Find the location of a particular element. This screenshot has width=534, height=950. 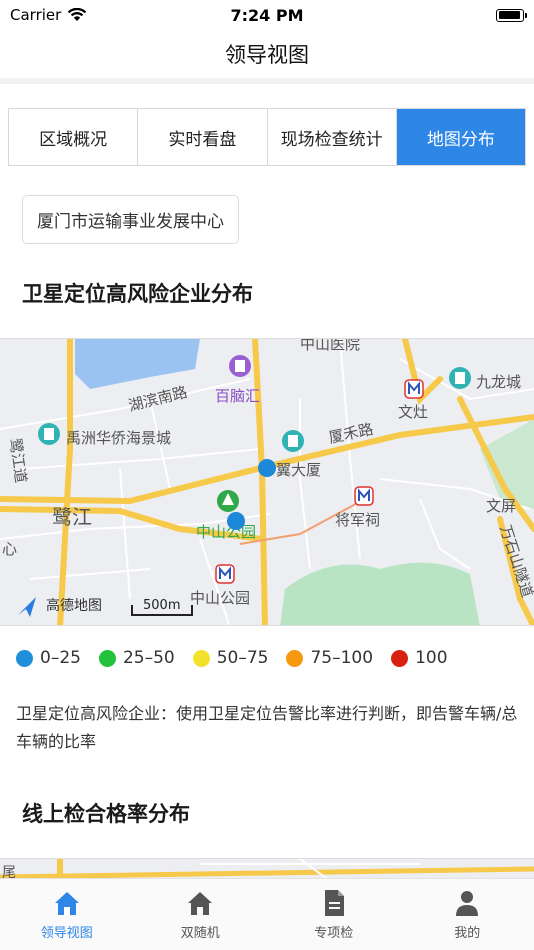

tabbar-mine: 我的 is located at coordinates (467, 914).